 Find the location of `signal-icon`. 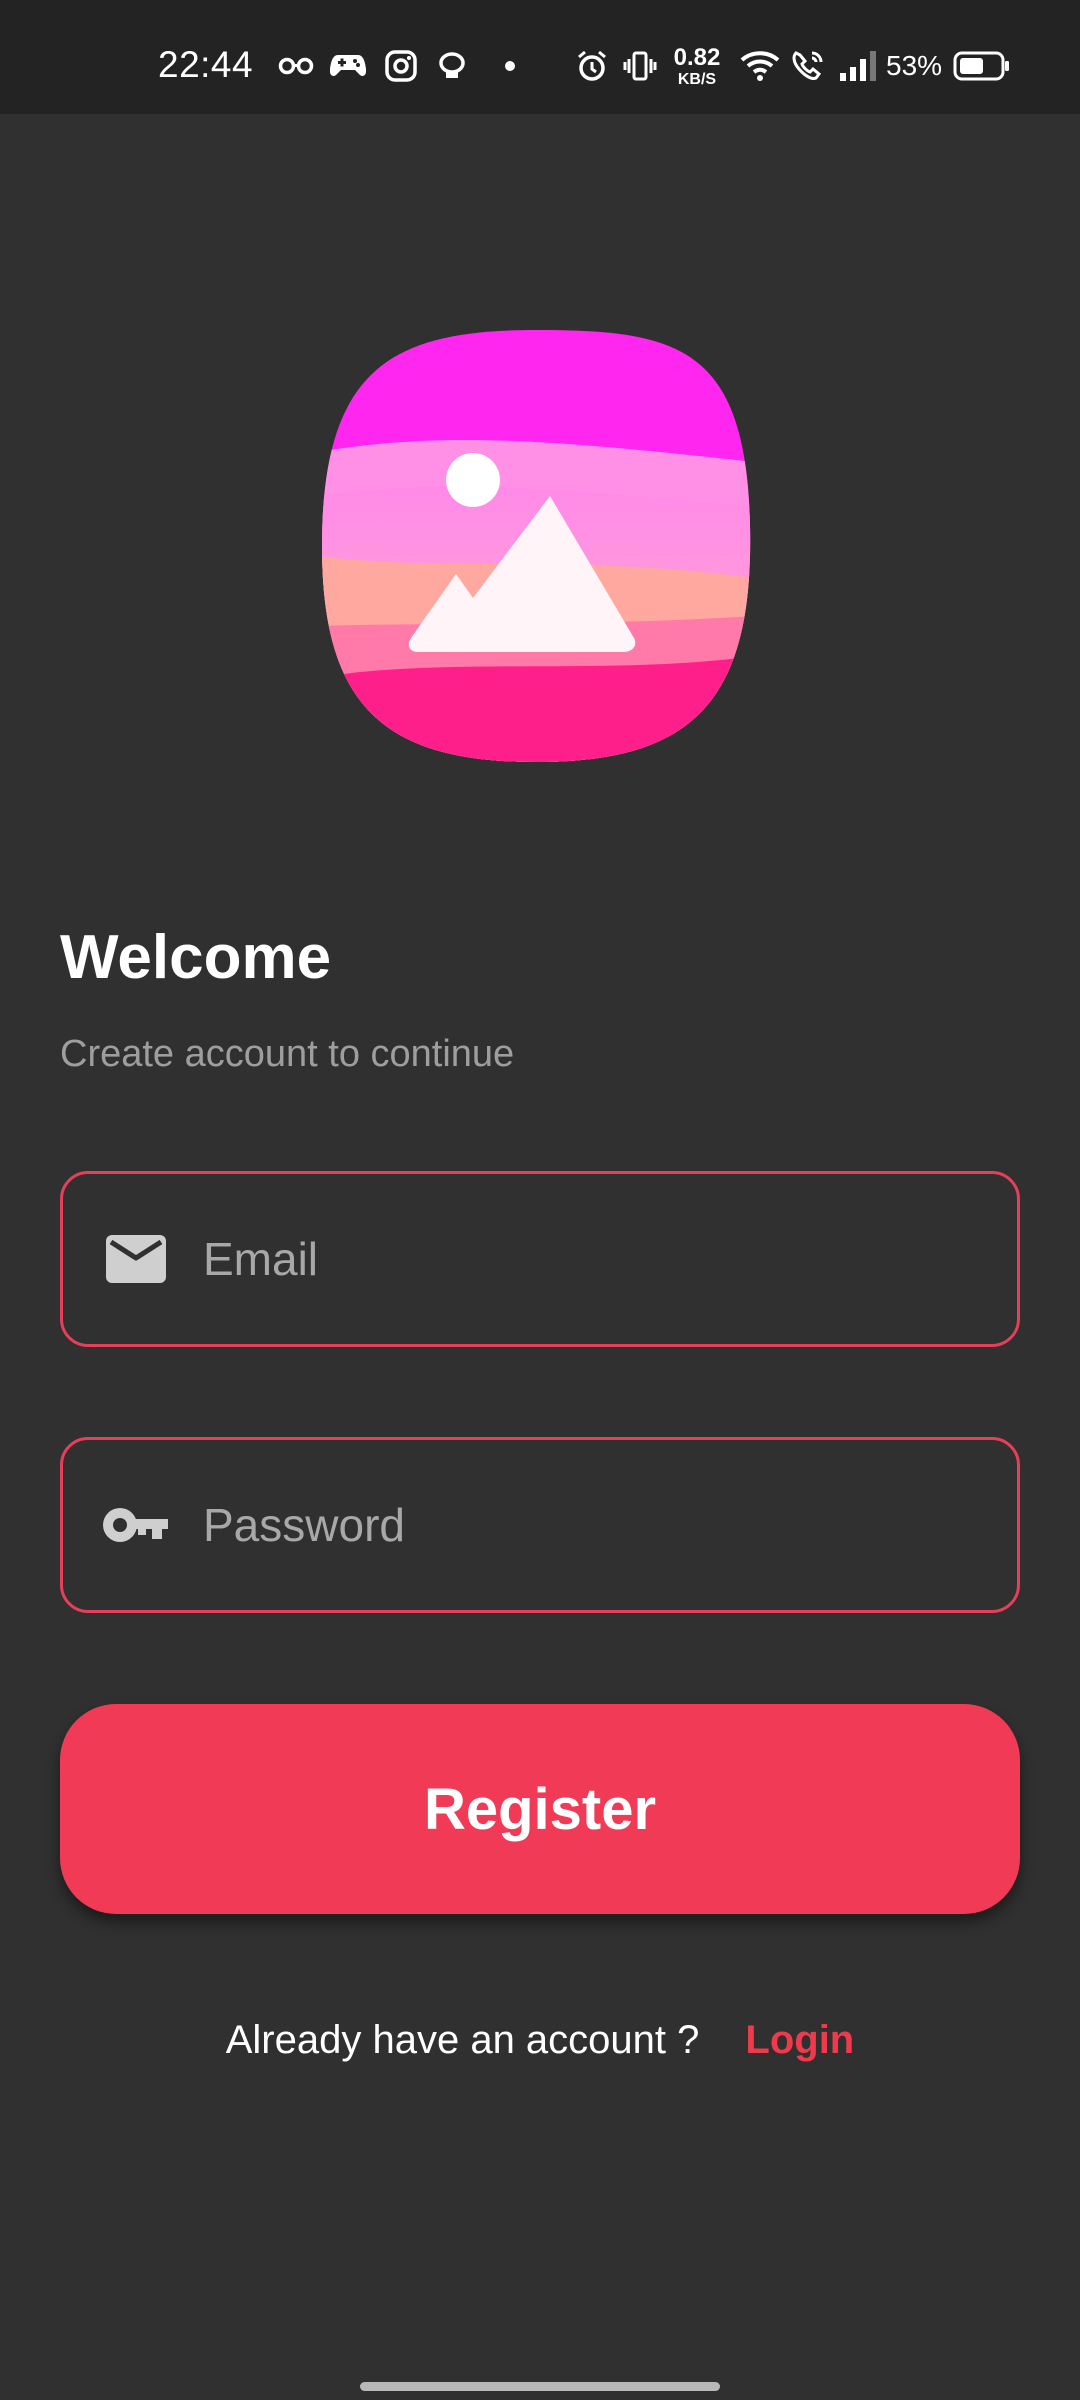

signal-icon is located at coordinates (858, 66).